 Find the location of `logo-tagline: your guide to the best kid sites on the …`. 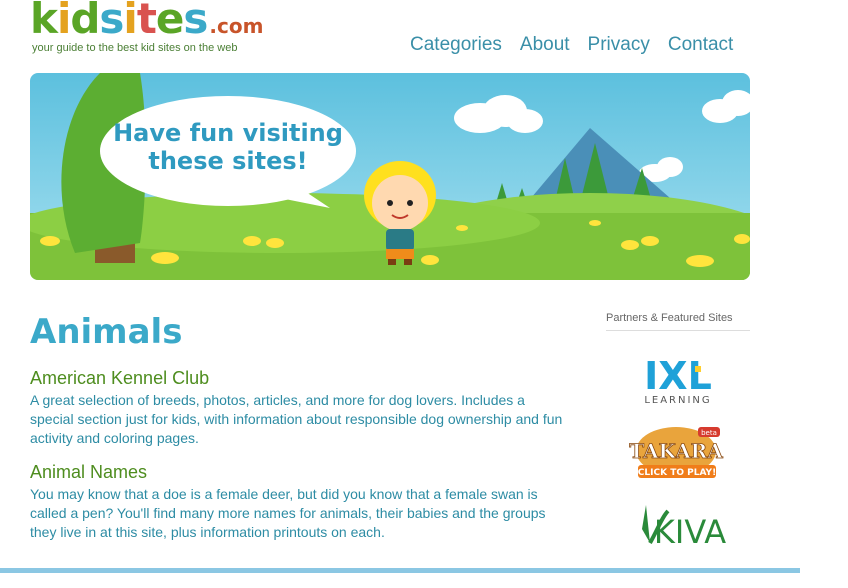

logo-tagline: your guide to the best kid sites on the … is located at coordinates (135, 48).